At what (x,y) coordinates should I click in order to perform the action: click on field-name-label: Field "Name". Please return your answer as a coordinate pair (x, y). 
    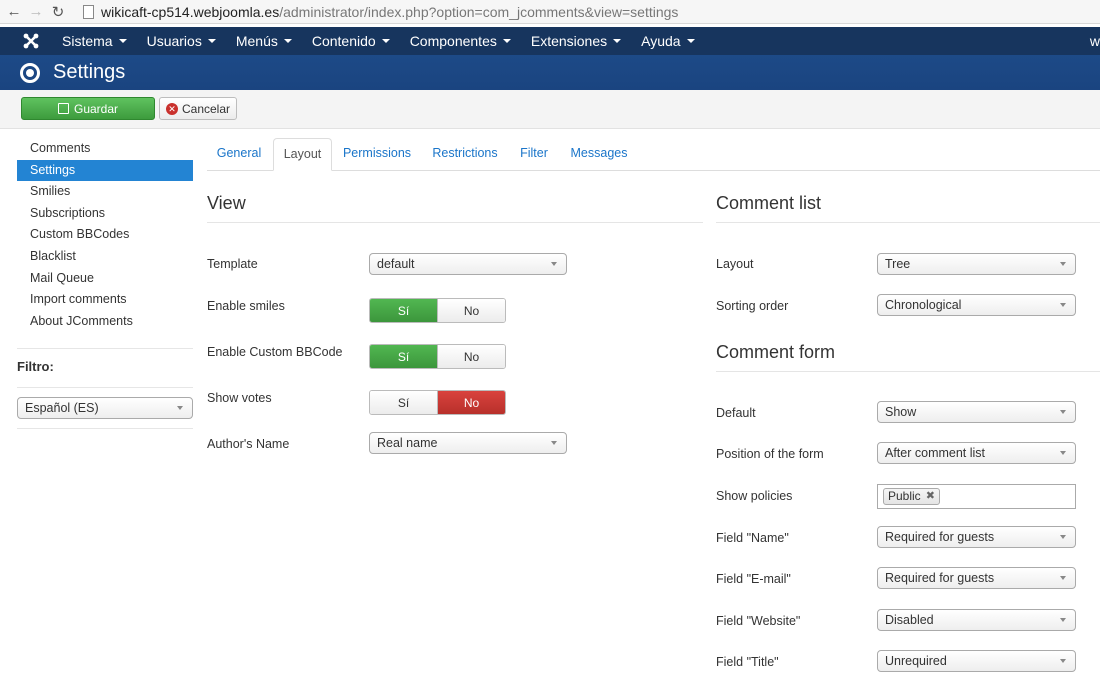
    Looking at the image, I should click on (752, 538).